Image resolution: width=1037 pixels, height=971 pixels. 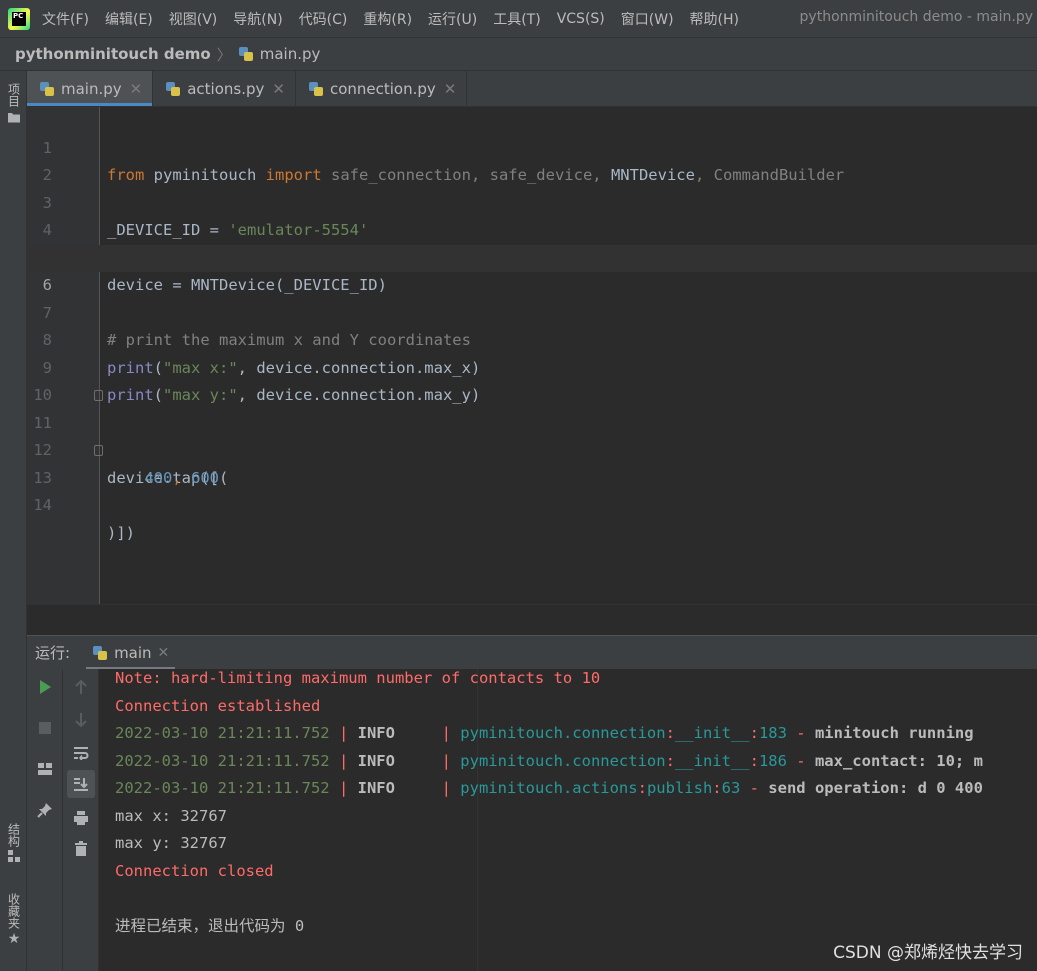 I want to click on play-icon, so click(x=45, y=687).